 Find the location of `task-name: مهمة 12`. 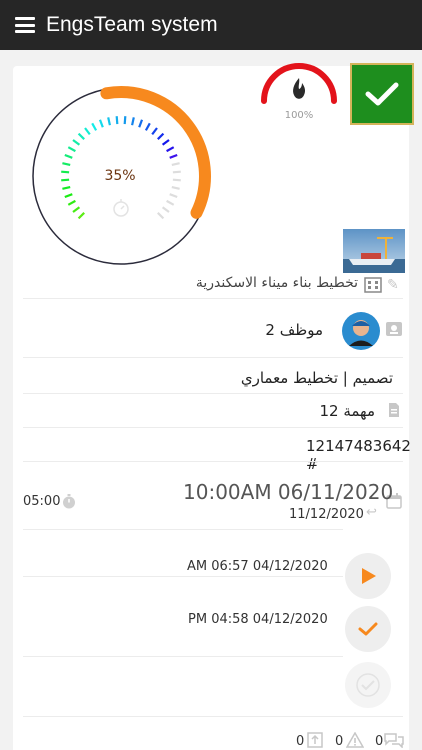

task-name: مهمة 12 is located at coordinates (347, 411).